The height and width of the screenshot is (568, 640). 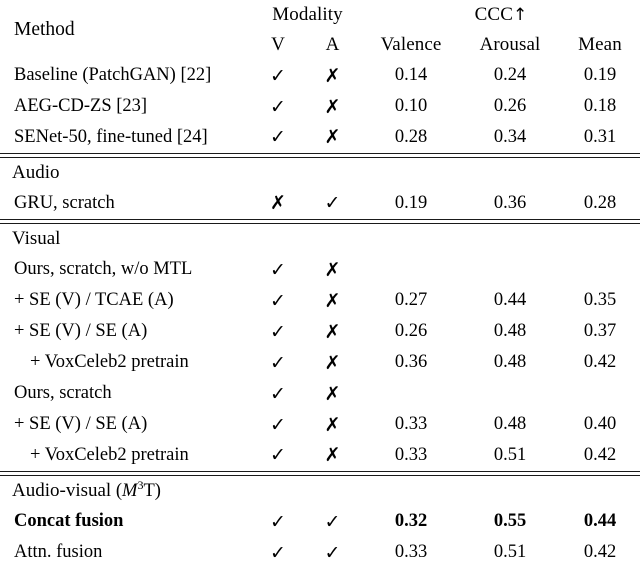 I want to click on section-title: Audio, so click(x=320, y=172).